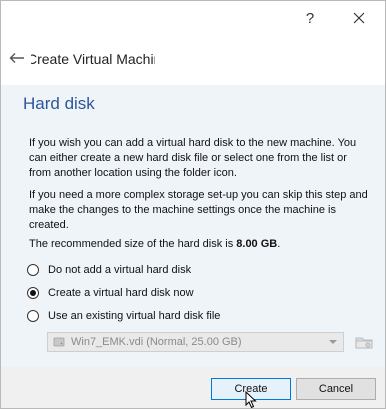 The width and height of the screenshot is (386, 409). What do you see at coordinates (279, 244) in the screenshot?
I see `recommended-suffix: .` at bounding box center [279, 244].